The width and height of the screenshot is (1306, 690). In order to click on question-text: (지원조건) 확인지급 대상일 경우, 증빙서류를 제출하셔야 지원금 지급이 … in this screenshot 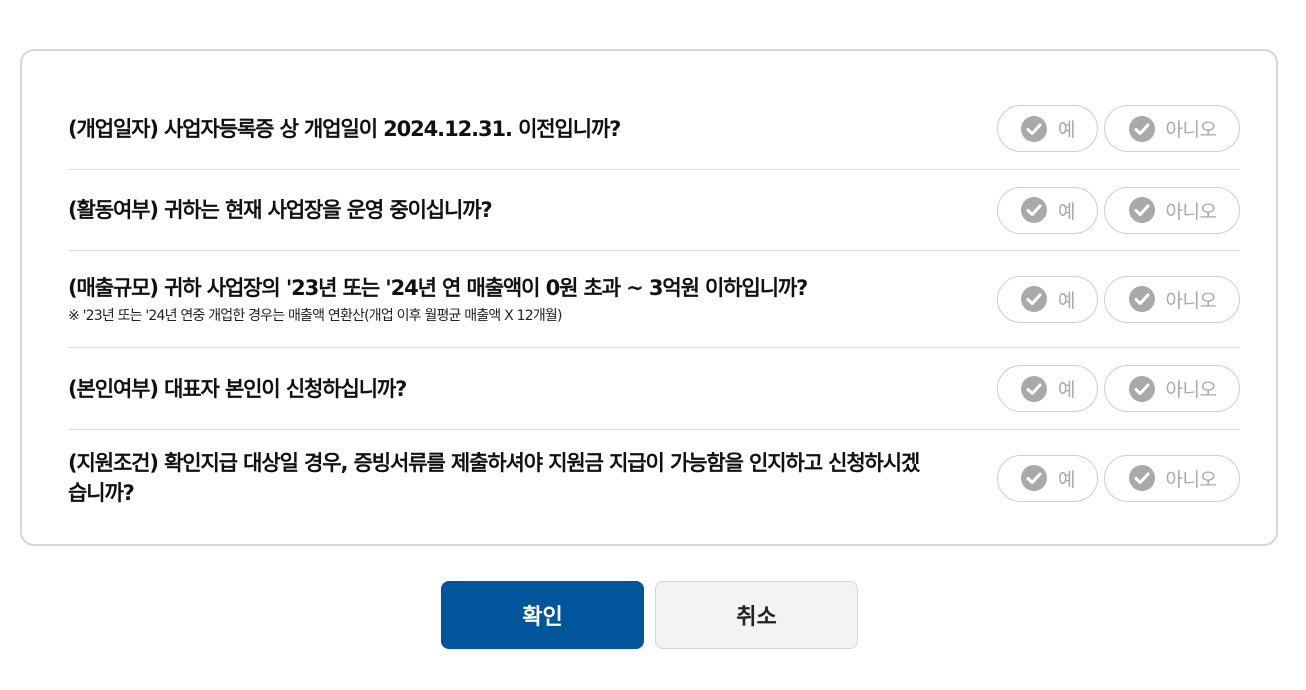, I will do `click(494, 478)`.